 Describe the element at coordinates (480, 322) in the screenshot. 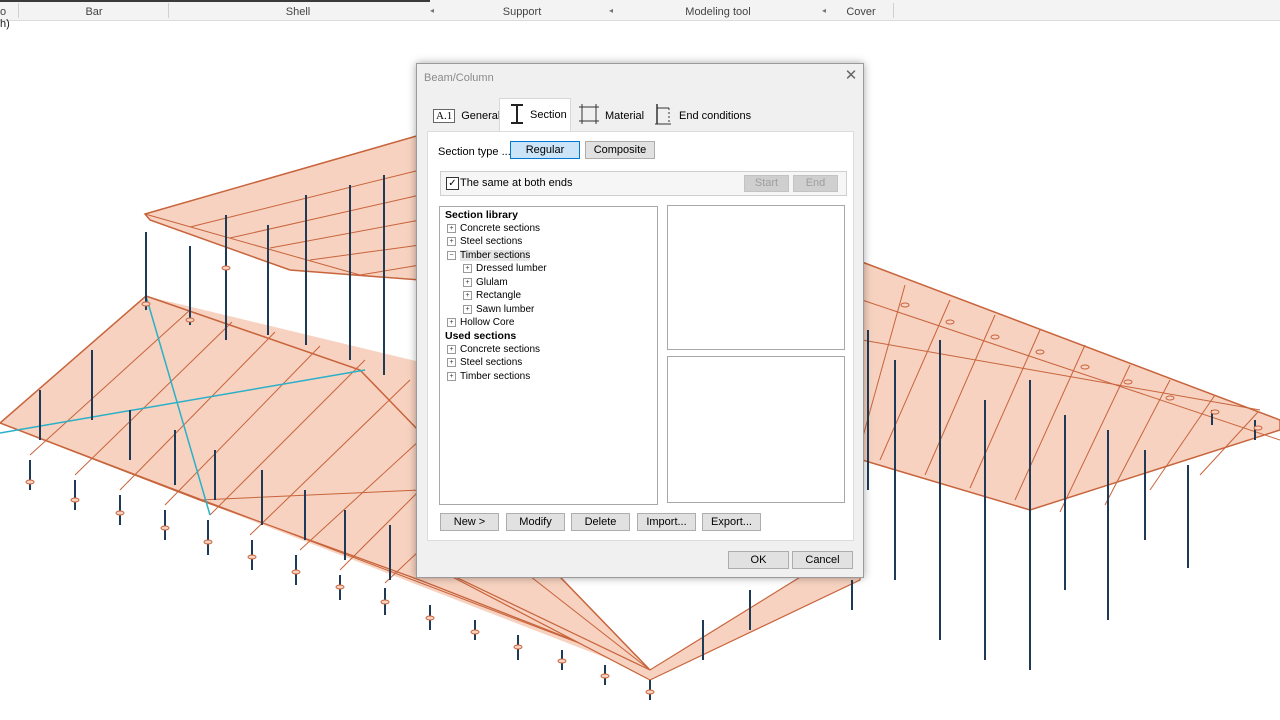

I see `tree-item: + Hollow Core` at that location.